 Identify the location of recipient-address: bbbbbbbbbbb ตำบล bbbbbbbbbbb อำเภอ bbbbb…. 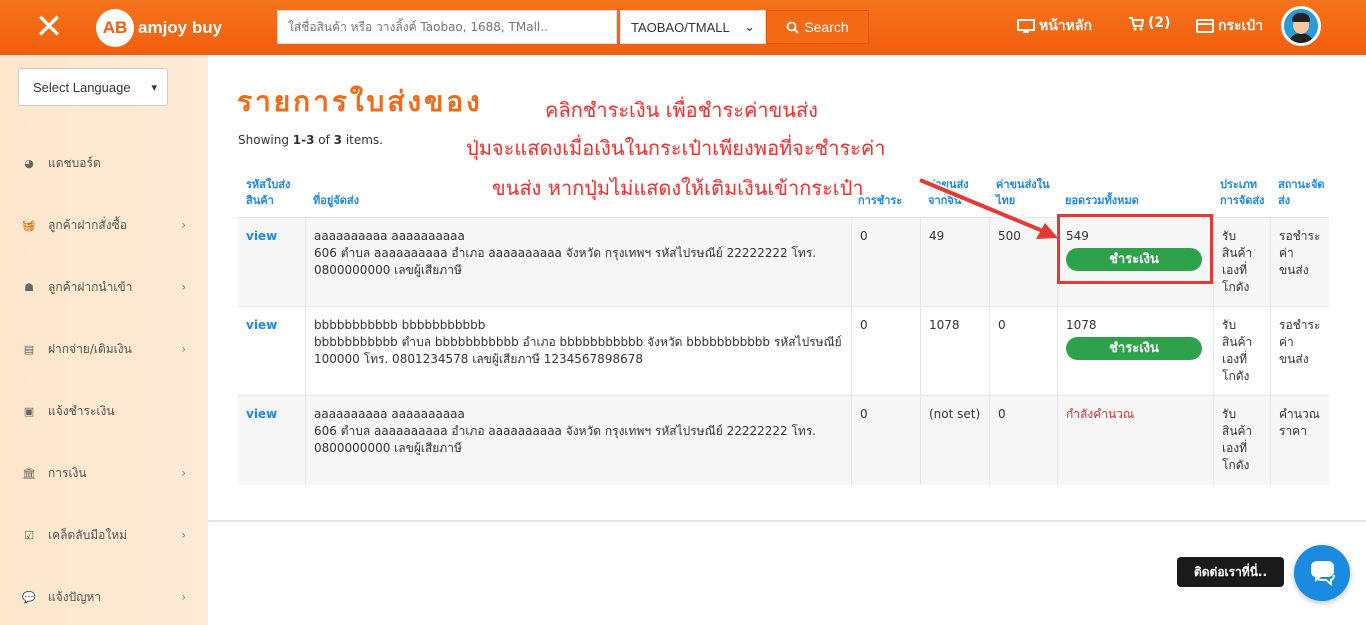
(578, 350).